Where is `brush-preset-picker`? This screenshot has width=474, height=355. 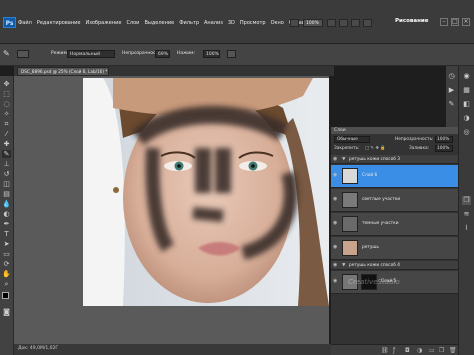 brush-preset-picker is located at coordinates (23, 54).